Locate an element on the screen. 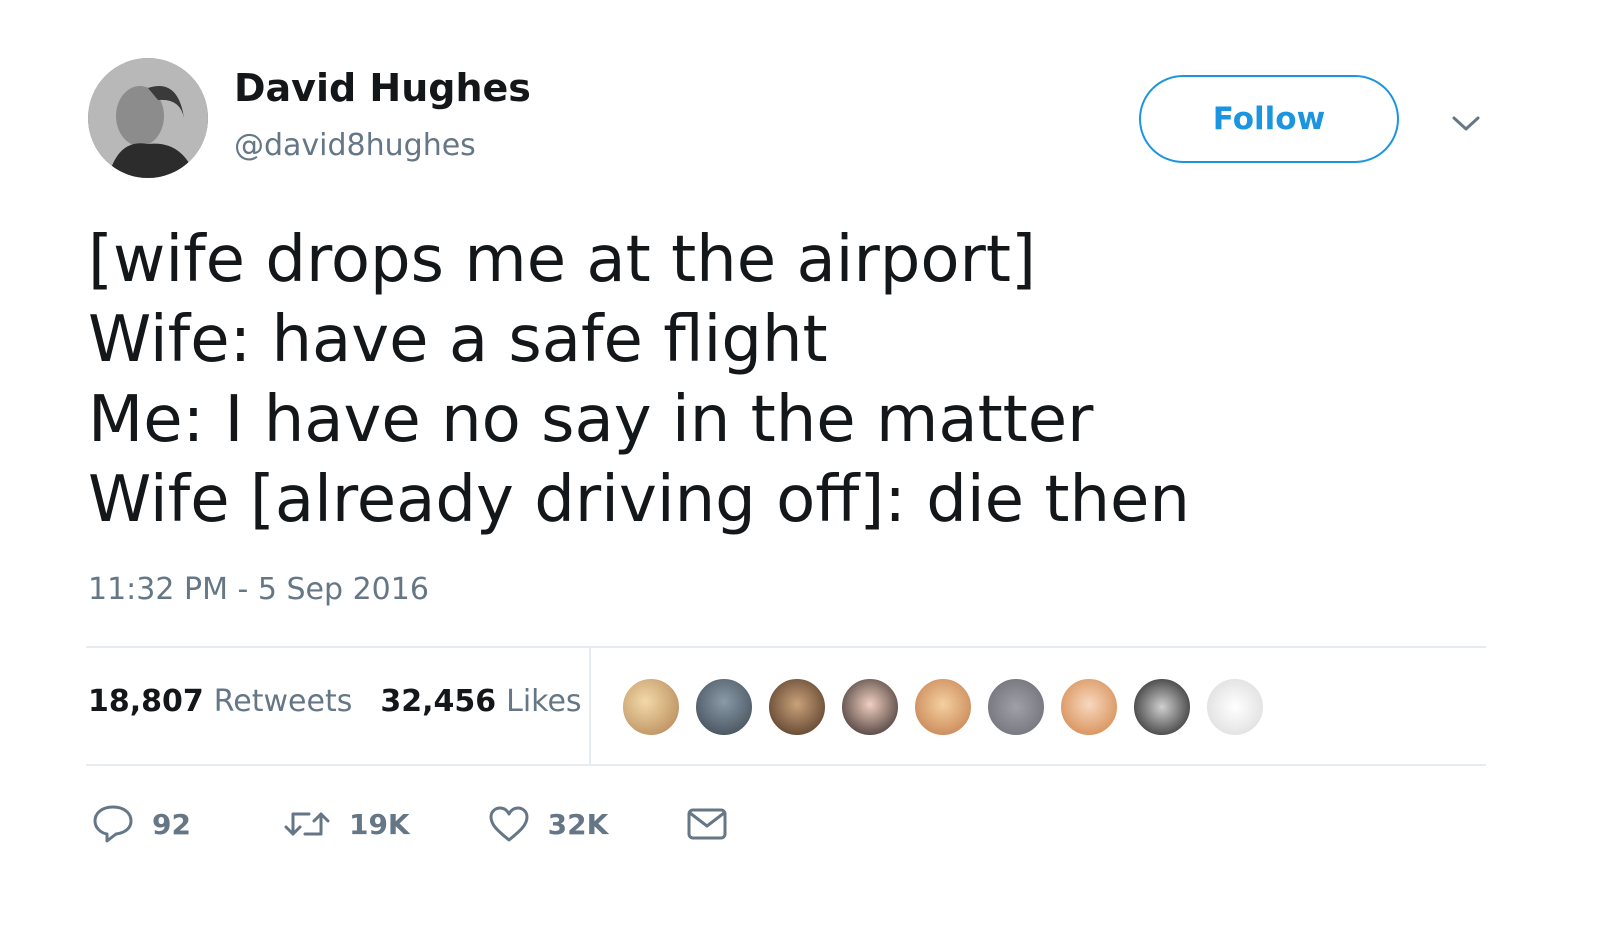  reply-icon is located at coordinates (113, 824).